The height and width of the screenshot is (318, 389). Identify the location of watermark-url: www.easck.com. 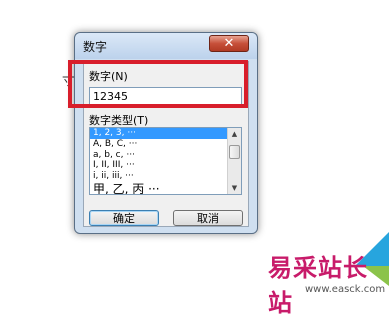
(345, 289).